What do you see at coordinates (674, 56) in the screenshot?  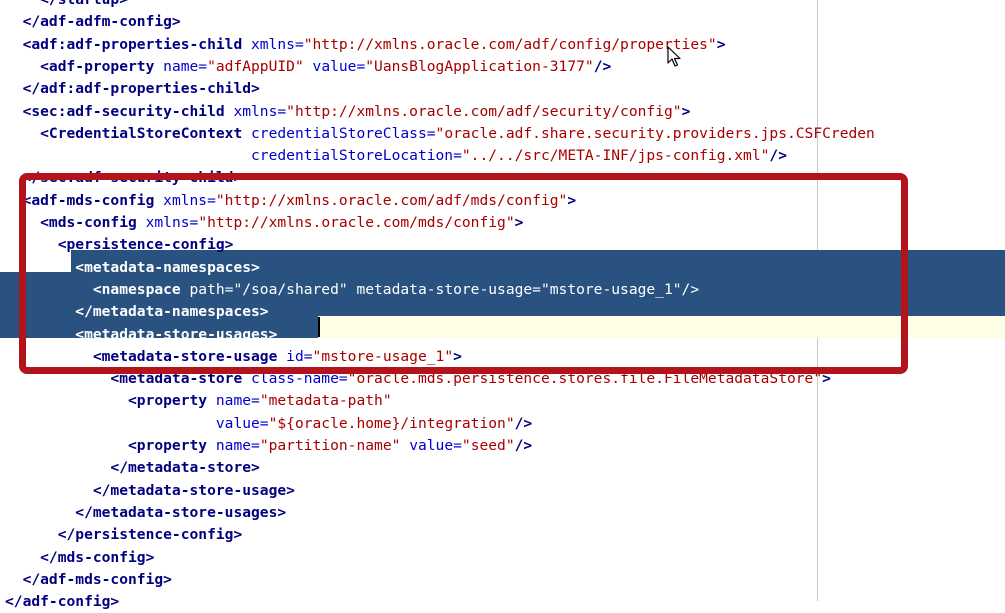 I see `arrow-cursor-icon` at bounding box center [674, 56].